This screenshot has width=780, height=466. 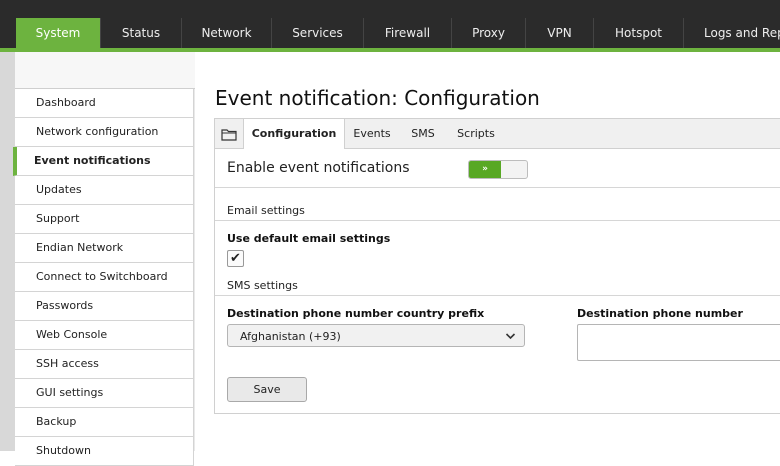 I want to click on country-prefix-value: Afghanistan (+93), so click(x=290, y=336).